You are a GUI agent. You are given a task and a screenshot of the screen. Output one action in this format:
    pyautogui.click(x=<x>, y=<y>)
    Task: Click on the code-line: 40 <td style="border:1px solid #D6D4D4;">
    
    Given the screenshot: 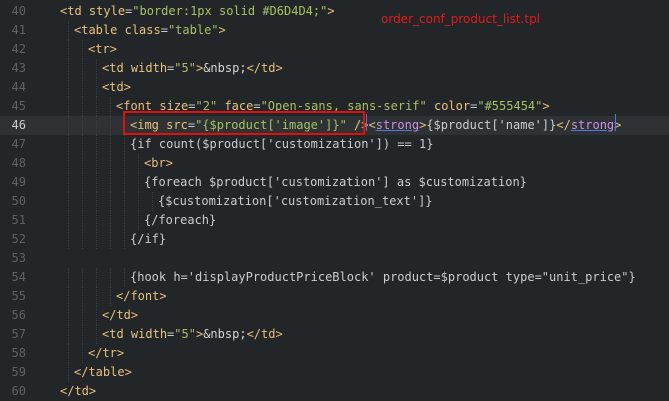 What is the action you would take?
    pyautogui.click(x=334, y=11)
    